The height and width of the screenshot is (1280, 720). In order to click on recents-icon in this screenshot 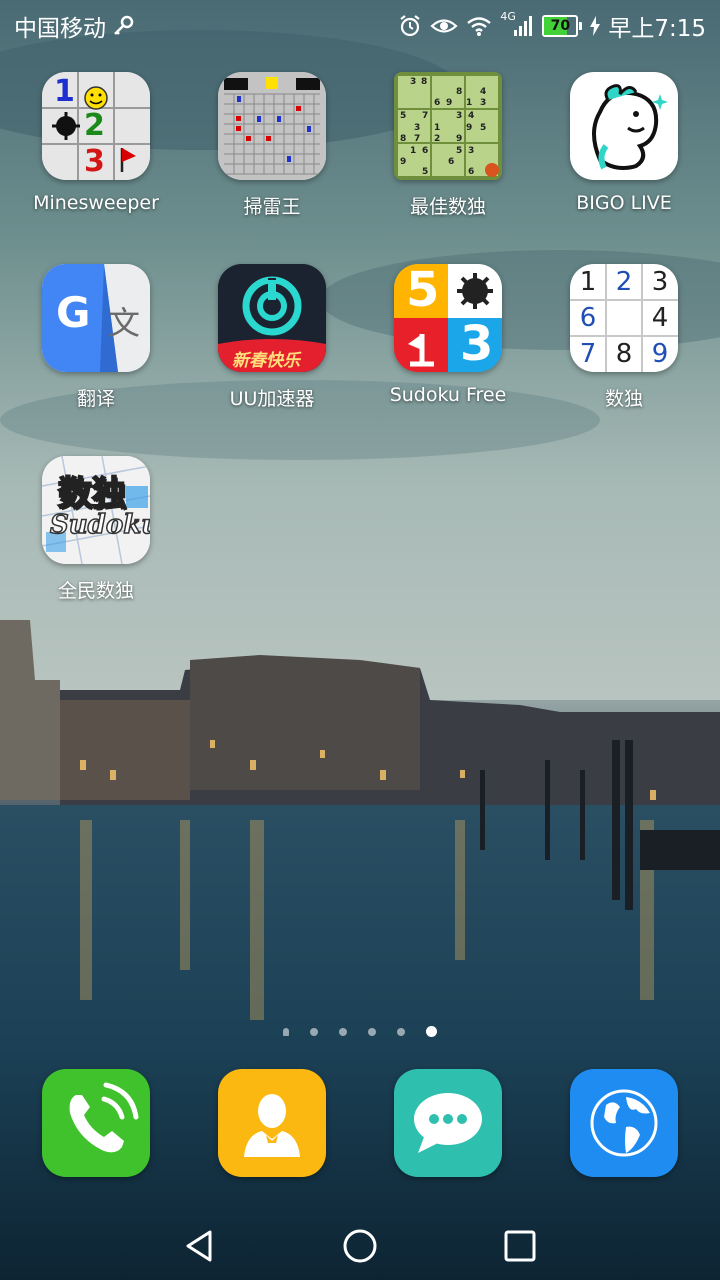, I will do `click(520, 1246)`.